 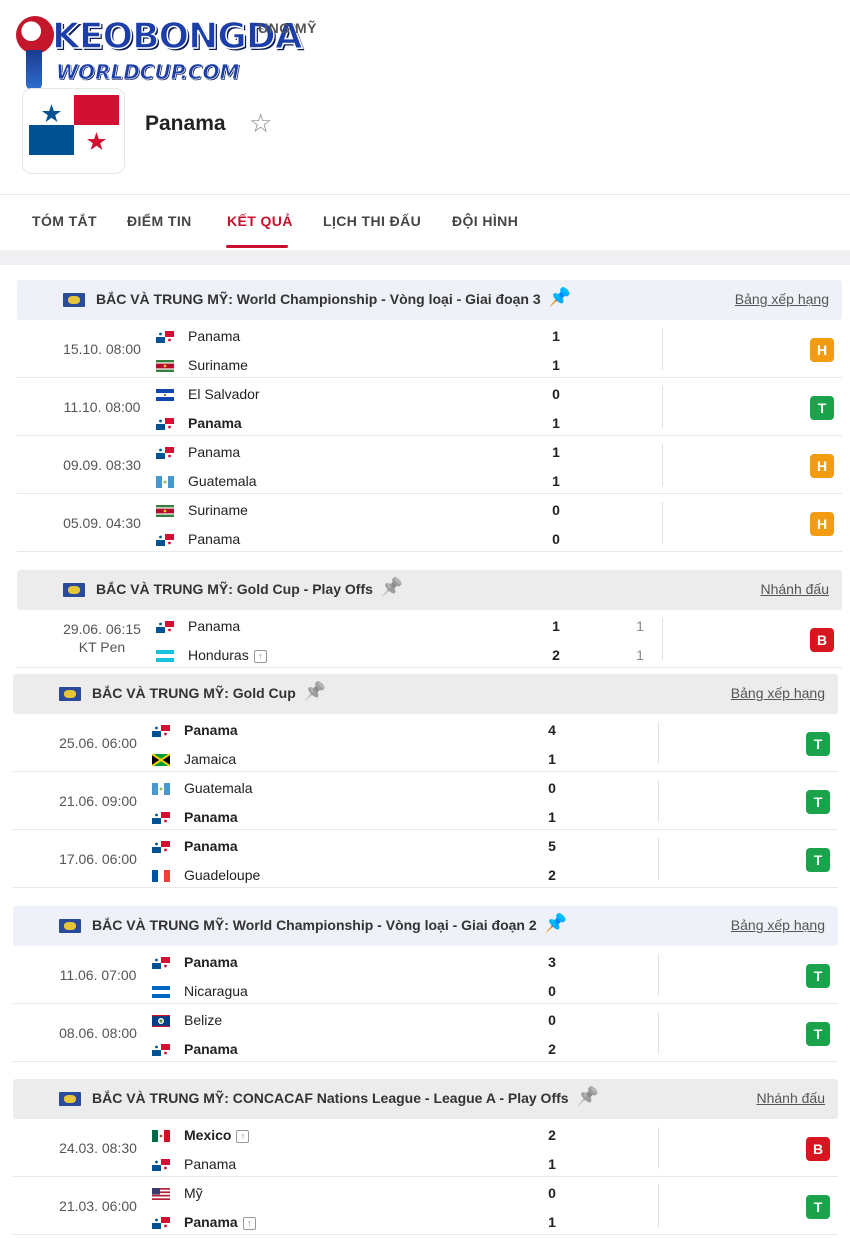 I want to click on glp-flag-icon, so click(x=161, y=876).